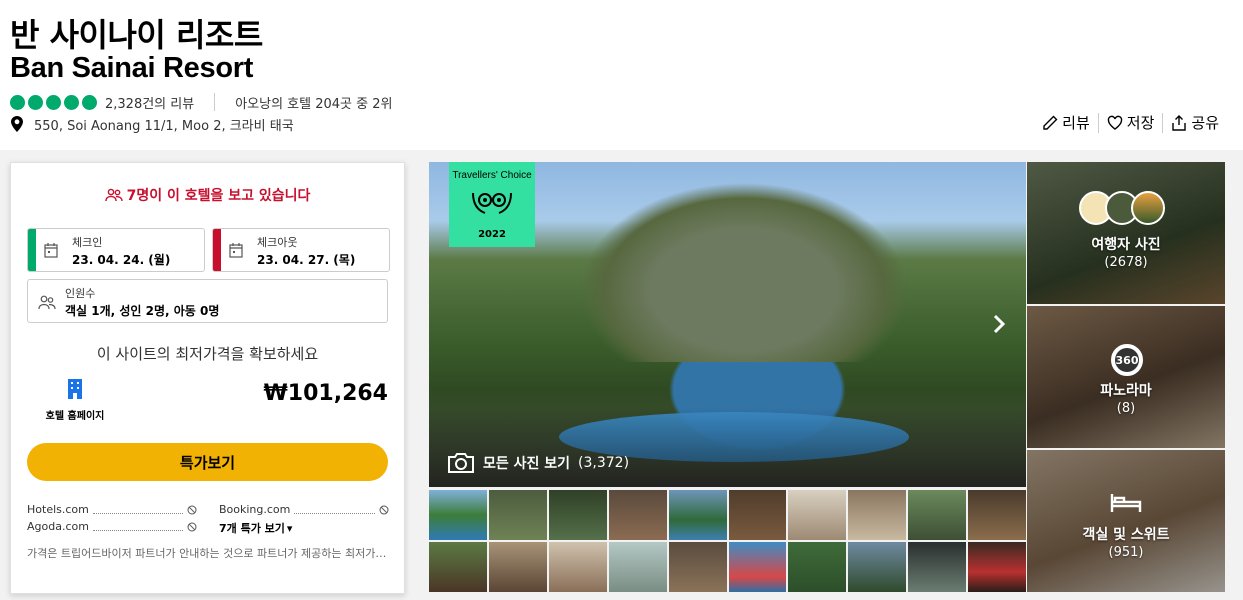  Describe the element at coordinates (80, 293) in the screenshot. I see `guests-label: 인원수` at that location.